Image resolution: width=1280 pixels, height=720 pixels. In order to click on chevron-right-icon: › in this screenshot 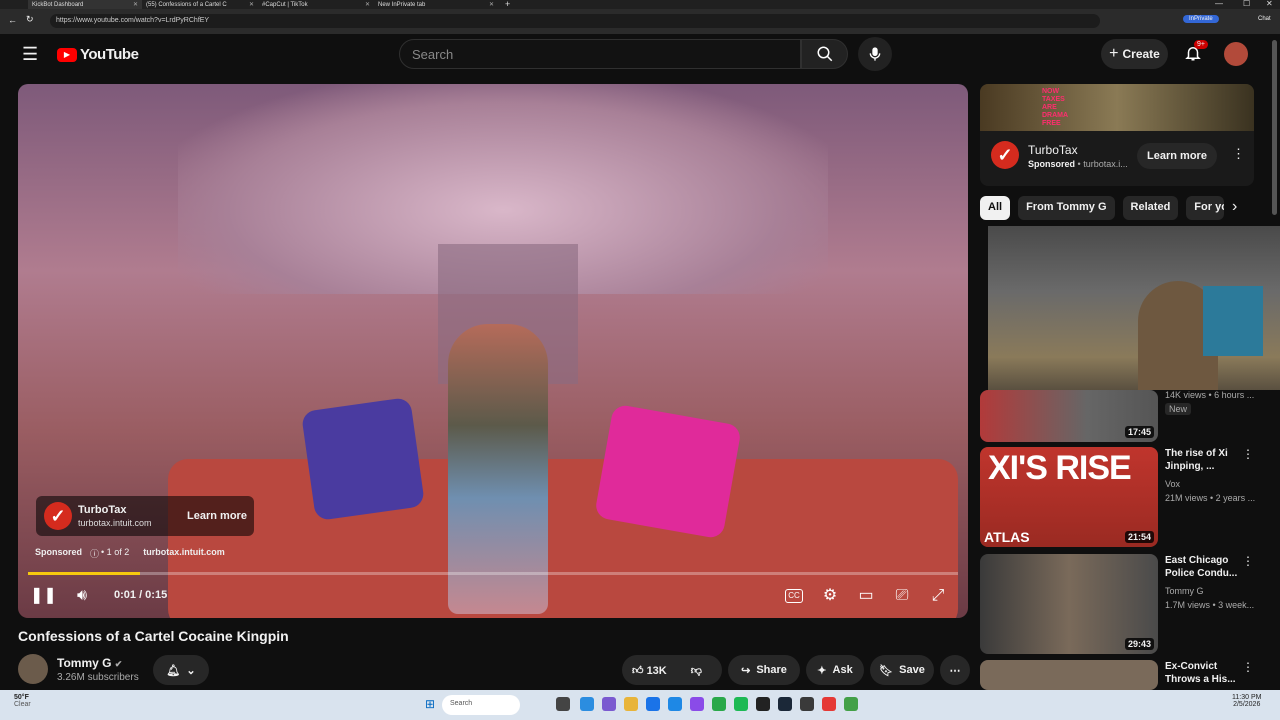, I will do `click(1234, 207)`.